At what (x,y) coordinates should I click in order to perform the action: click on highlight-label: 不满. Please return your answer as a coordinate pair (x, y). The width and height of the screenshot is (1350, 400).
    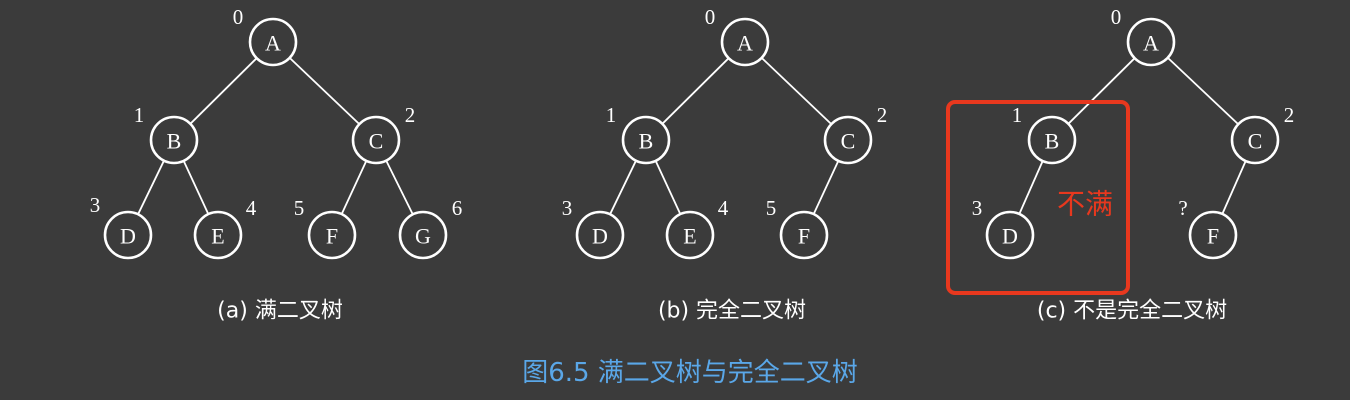
    Looking at the image, I should click on (1085, 204).